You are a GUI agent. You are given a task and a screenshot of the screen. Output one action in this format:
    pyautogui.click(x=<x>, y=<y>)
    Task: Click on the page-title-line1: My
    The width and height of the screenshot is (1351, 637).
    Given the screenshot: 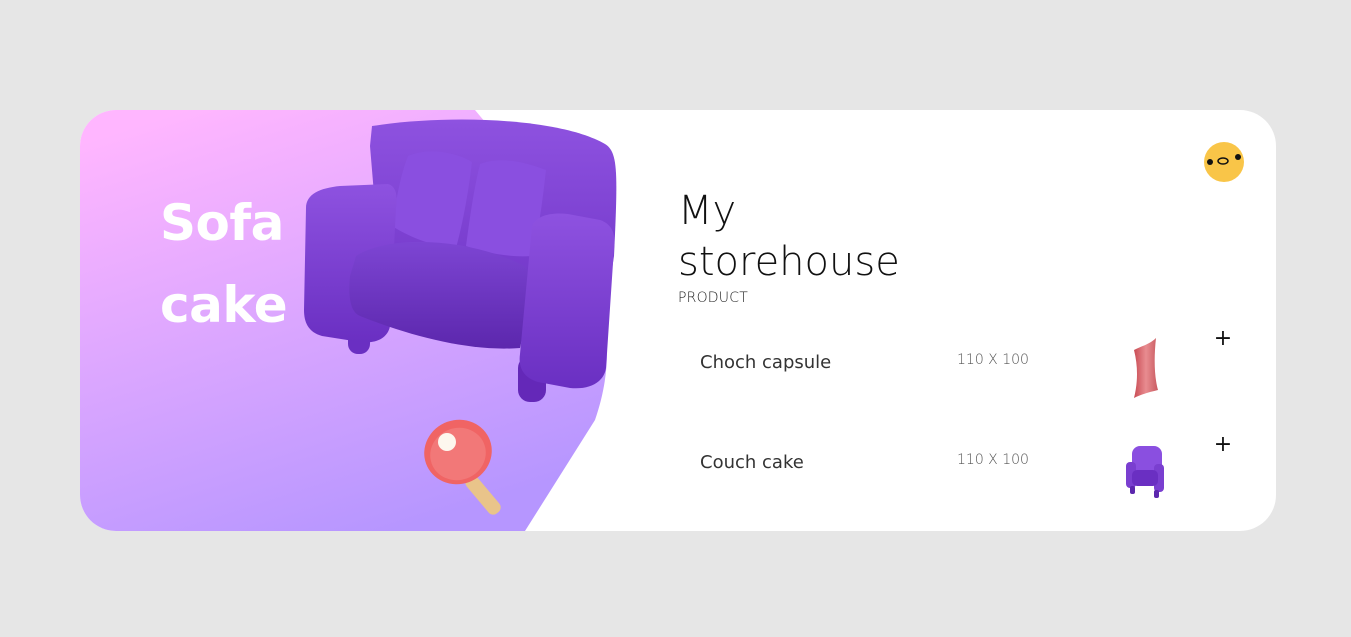 What is the action you would take?
    pyautogui.click(x=707, y=211)
    